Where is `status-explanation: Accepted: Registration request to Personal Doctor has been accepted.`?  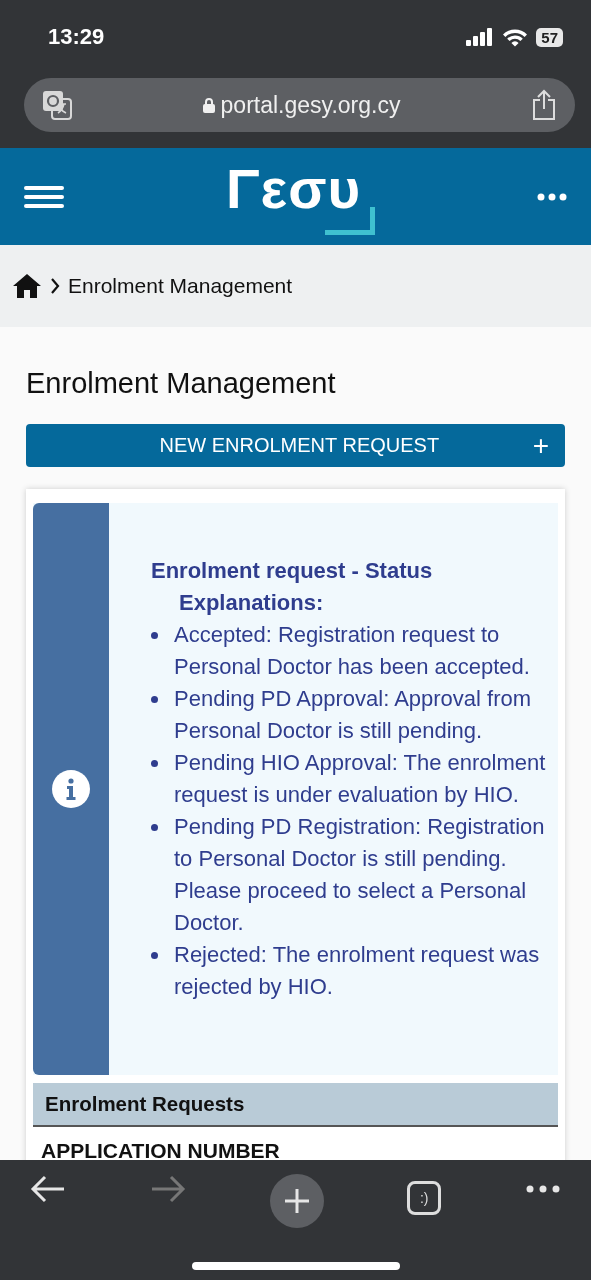 status-explanation: Accepted: Registration request to Personal Doctor has been accepted. is located at coordinates (352, 651).